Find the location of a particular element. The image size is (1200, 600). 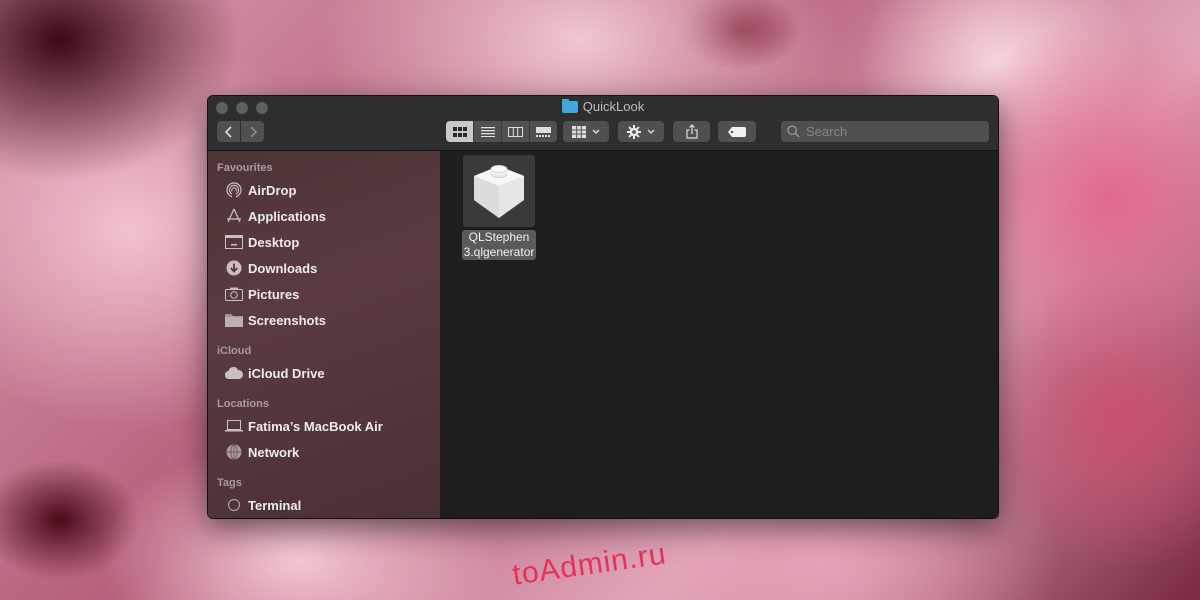

sidebar-item-macbook: Fatima’s MacBook Air is located at coordinates (324, 426).